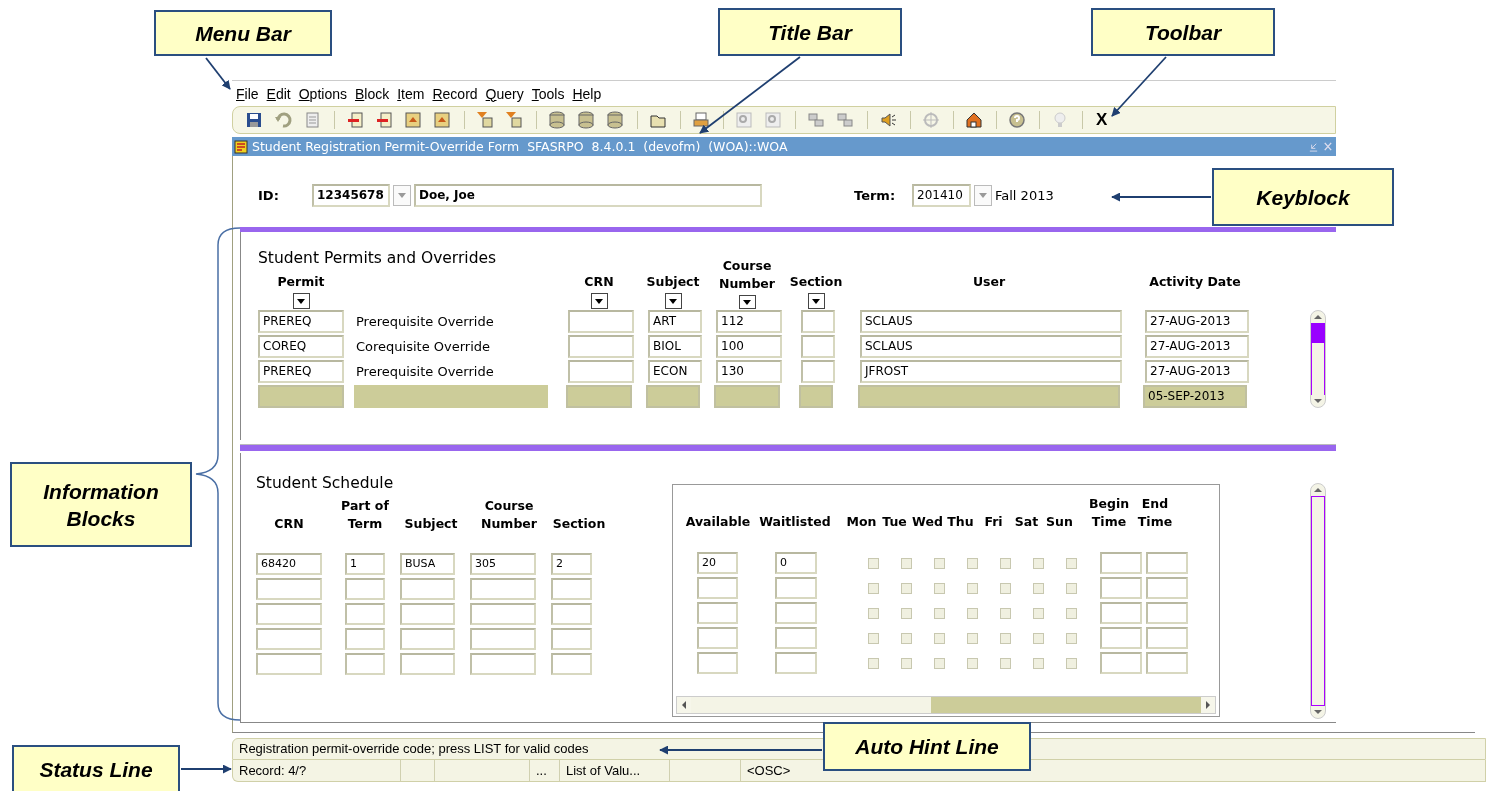 The height and width of the screenshot is (791, 1486). Describe the element at coordinates (503, 564) in the screenshot. I see `input-field: 305` at that location.